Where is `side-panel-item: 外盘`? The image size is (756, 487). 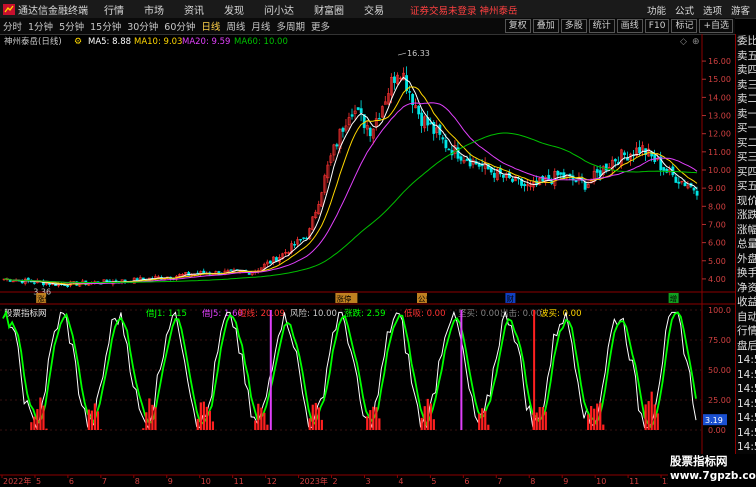
side-panel-item: 外盘 is located at coordinates (746, 258).